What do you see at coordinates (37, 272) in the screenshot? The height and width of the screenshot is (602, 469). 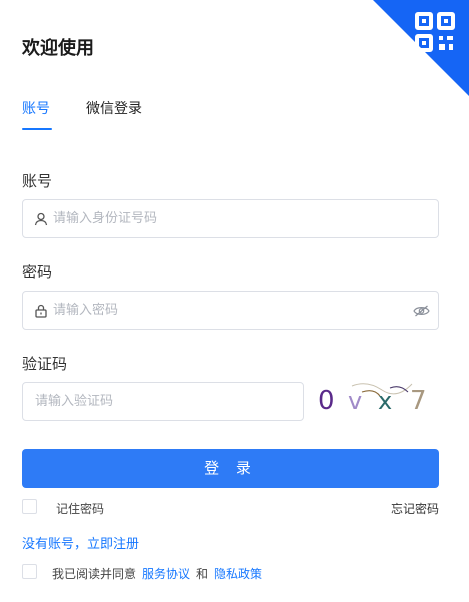 I see `password-label: 密码` at bounding box center [37, 272].